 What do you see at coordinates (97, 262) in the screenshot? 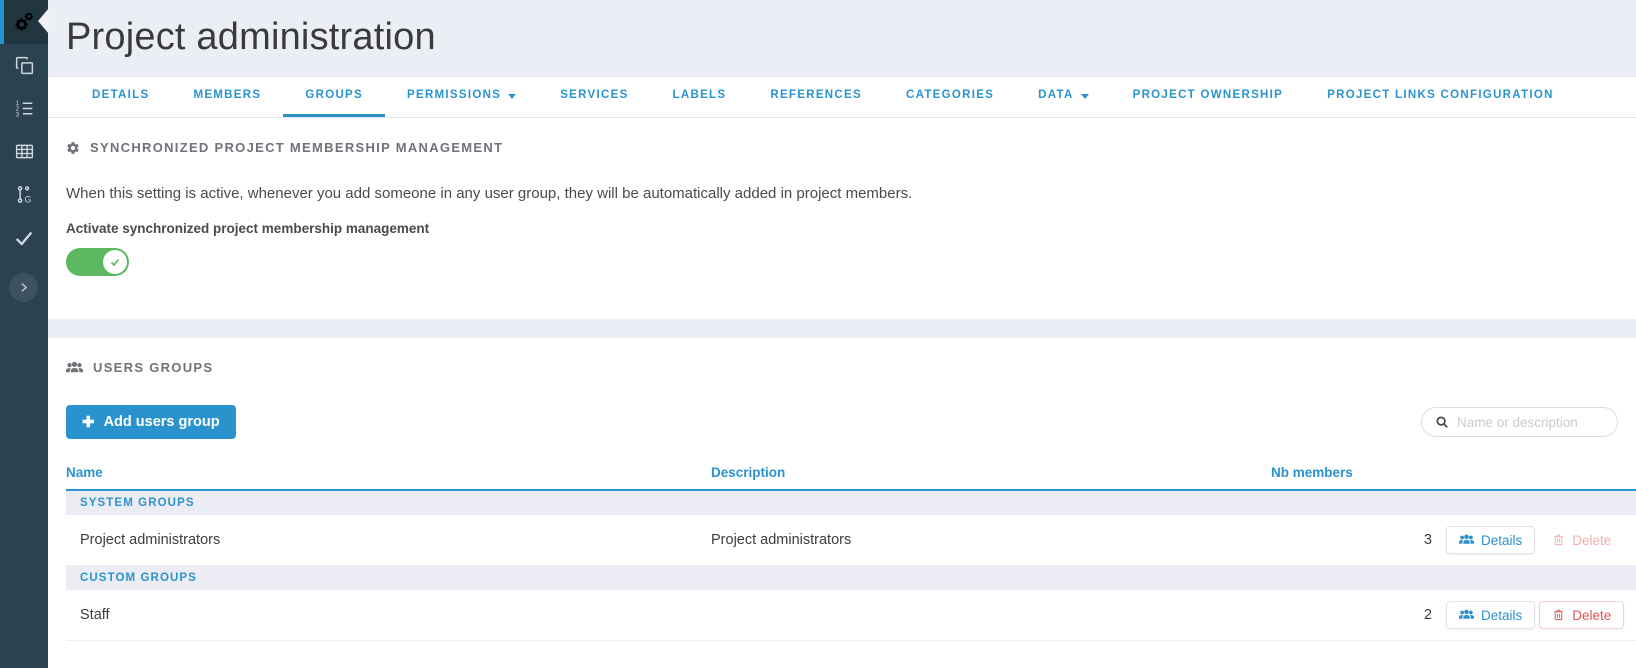
I see `sync-toggle` at bounding box center [97, 262].